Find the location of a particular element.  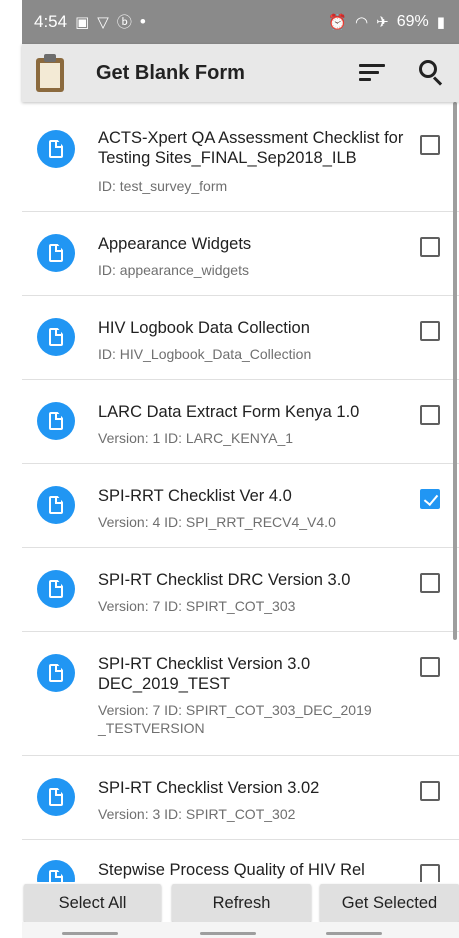

form-subtitle: Version: 7 ID: SPIRT_COT_303 is located at coordinates (197, 606).